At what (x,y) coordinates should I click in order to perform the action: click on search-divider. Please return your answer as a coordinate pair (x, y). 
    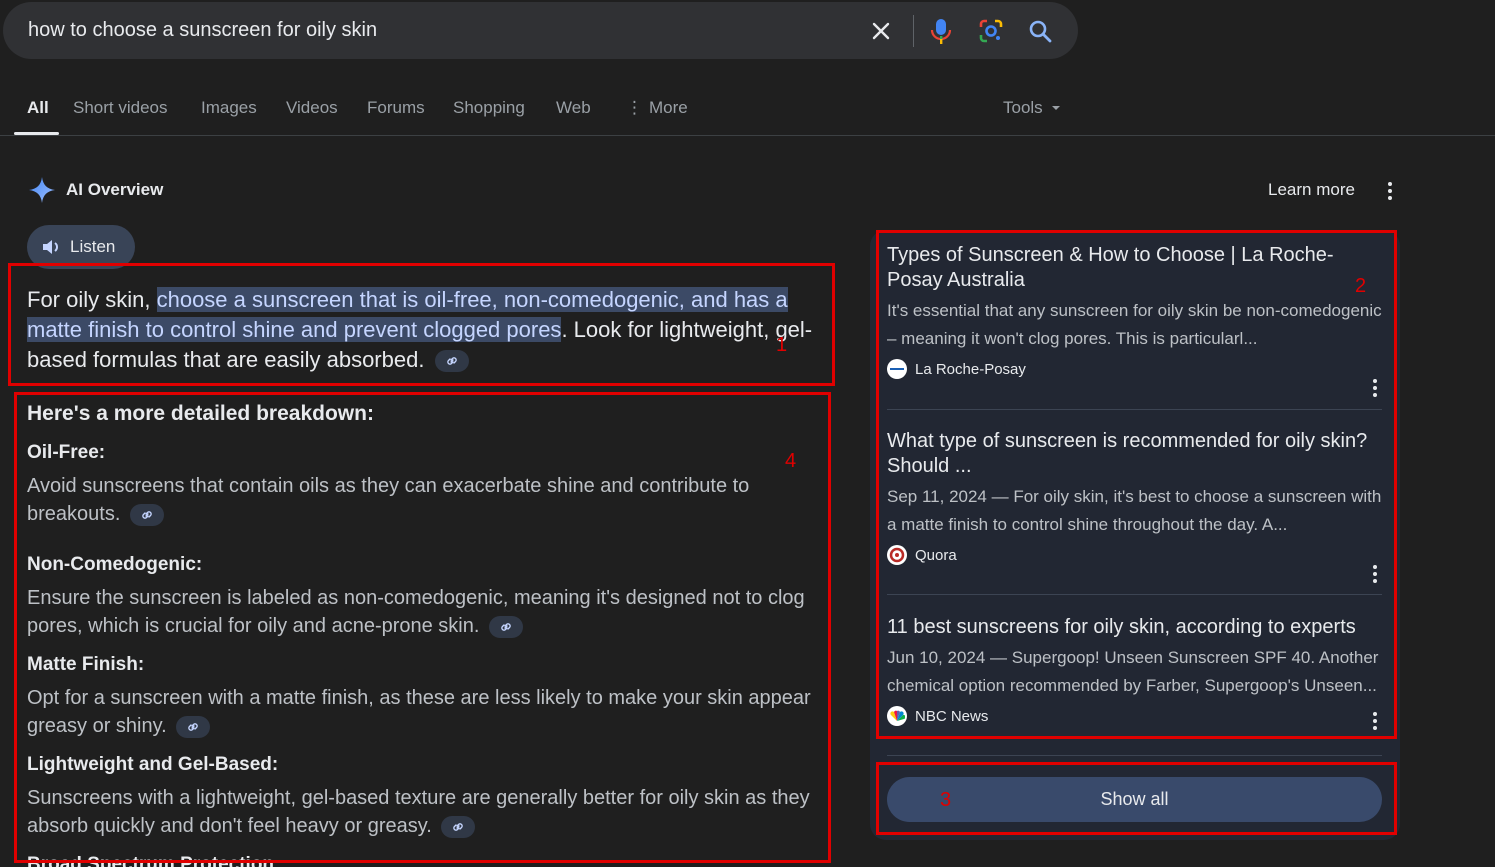
    Looking at the image, I should click on (913, 31).